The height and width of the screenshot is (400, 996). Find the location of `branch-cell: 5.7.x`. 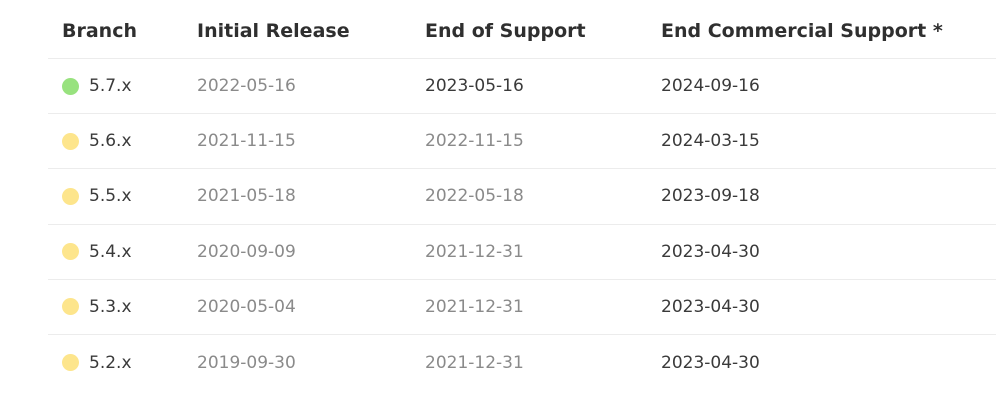

branch-cell: 5.7.x is located at coordinates (97, 86).